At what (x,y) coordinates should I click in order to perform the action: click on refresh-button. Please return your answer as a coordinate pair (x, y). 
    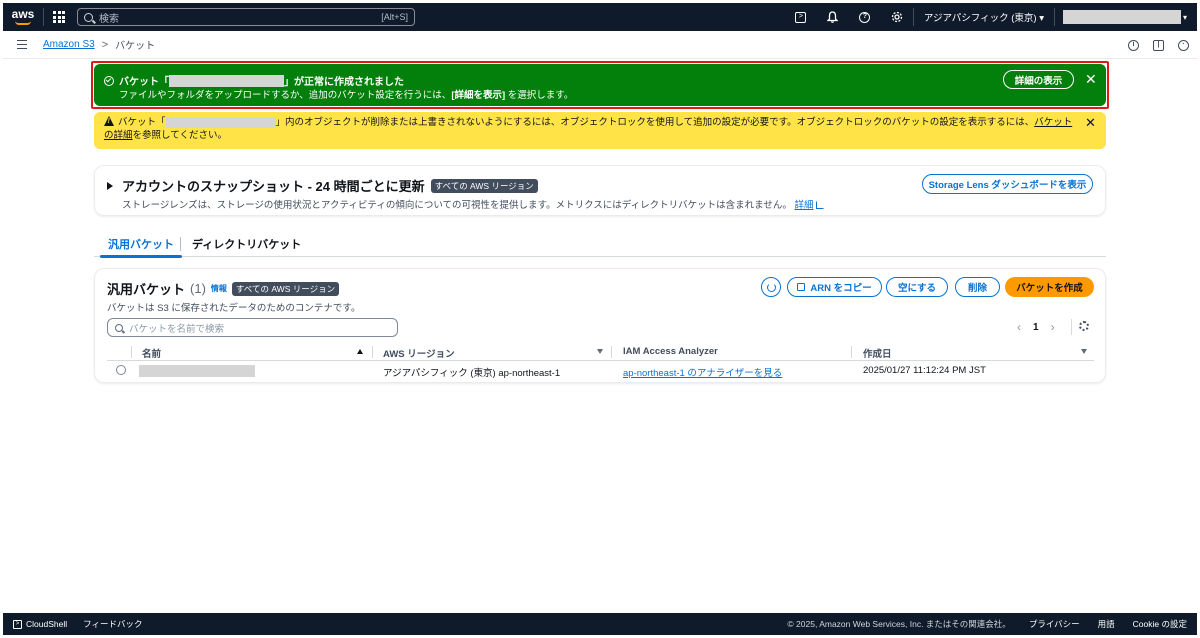
    Looking at the image, I should click on (771, 287).